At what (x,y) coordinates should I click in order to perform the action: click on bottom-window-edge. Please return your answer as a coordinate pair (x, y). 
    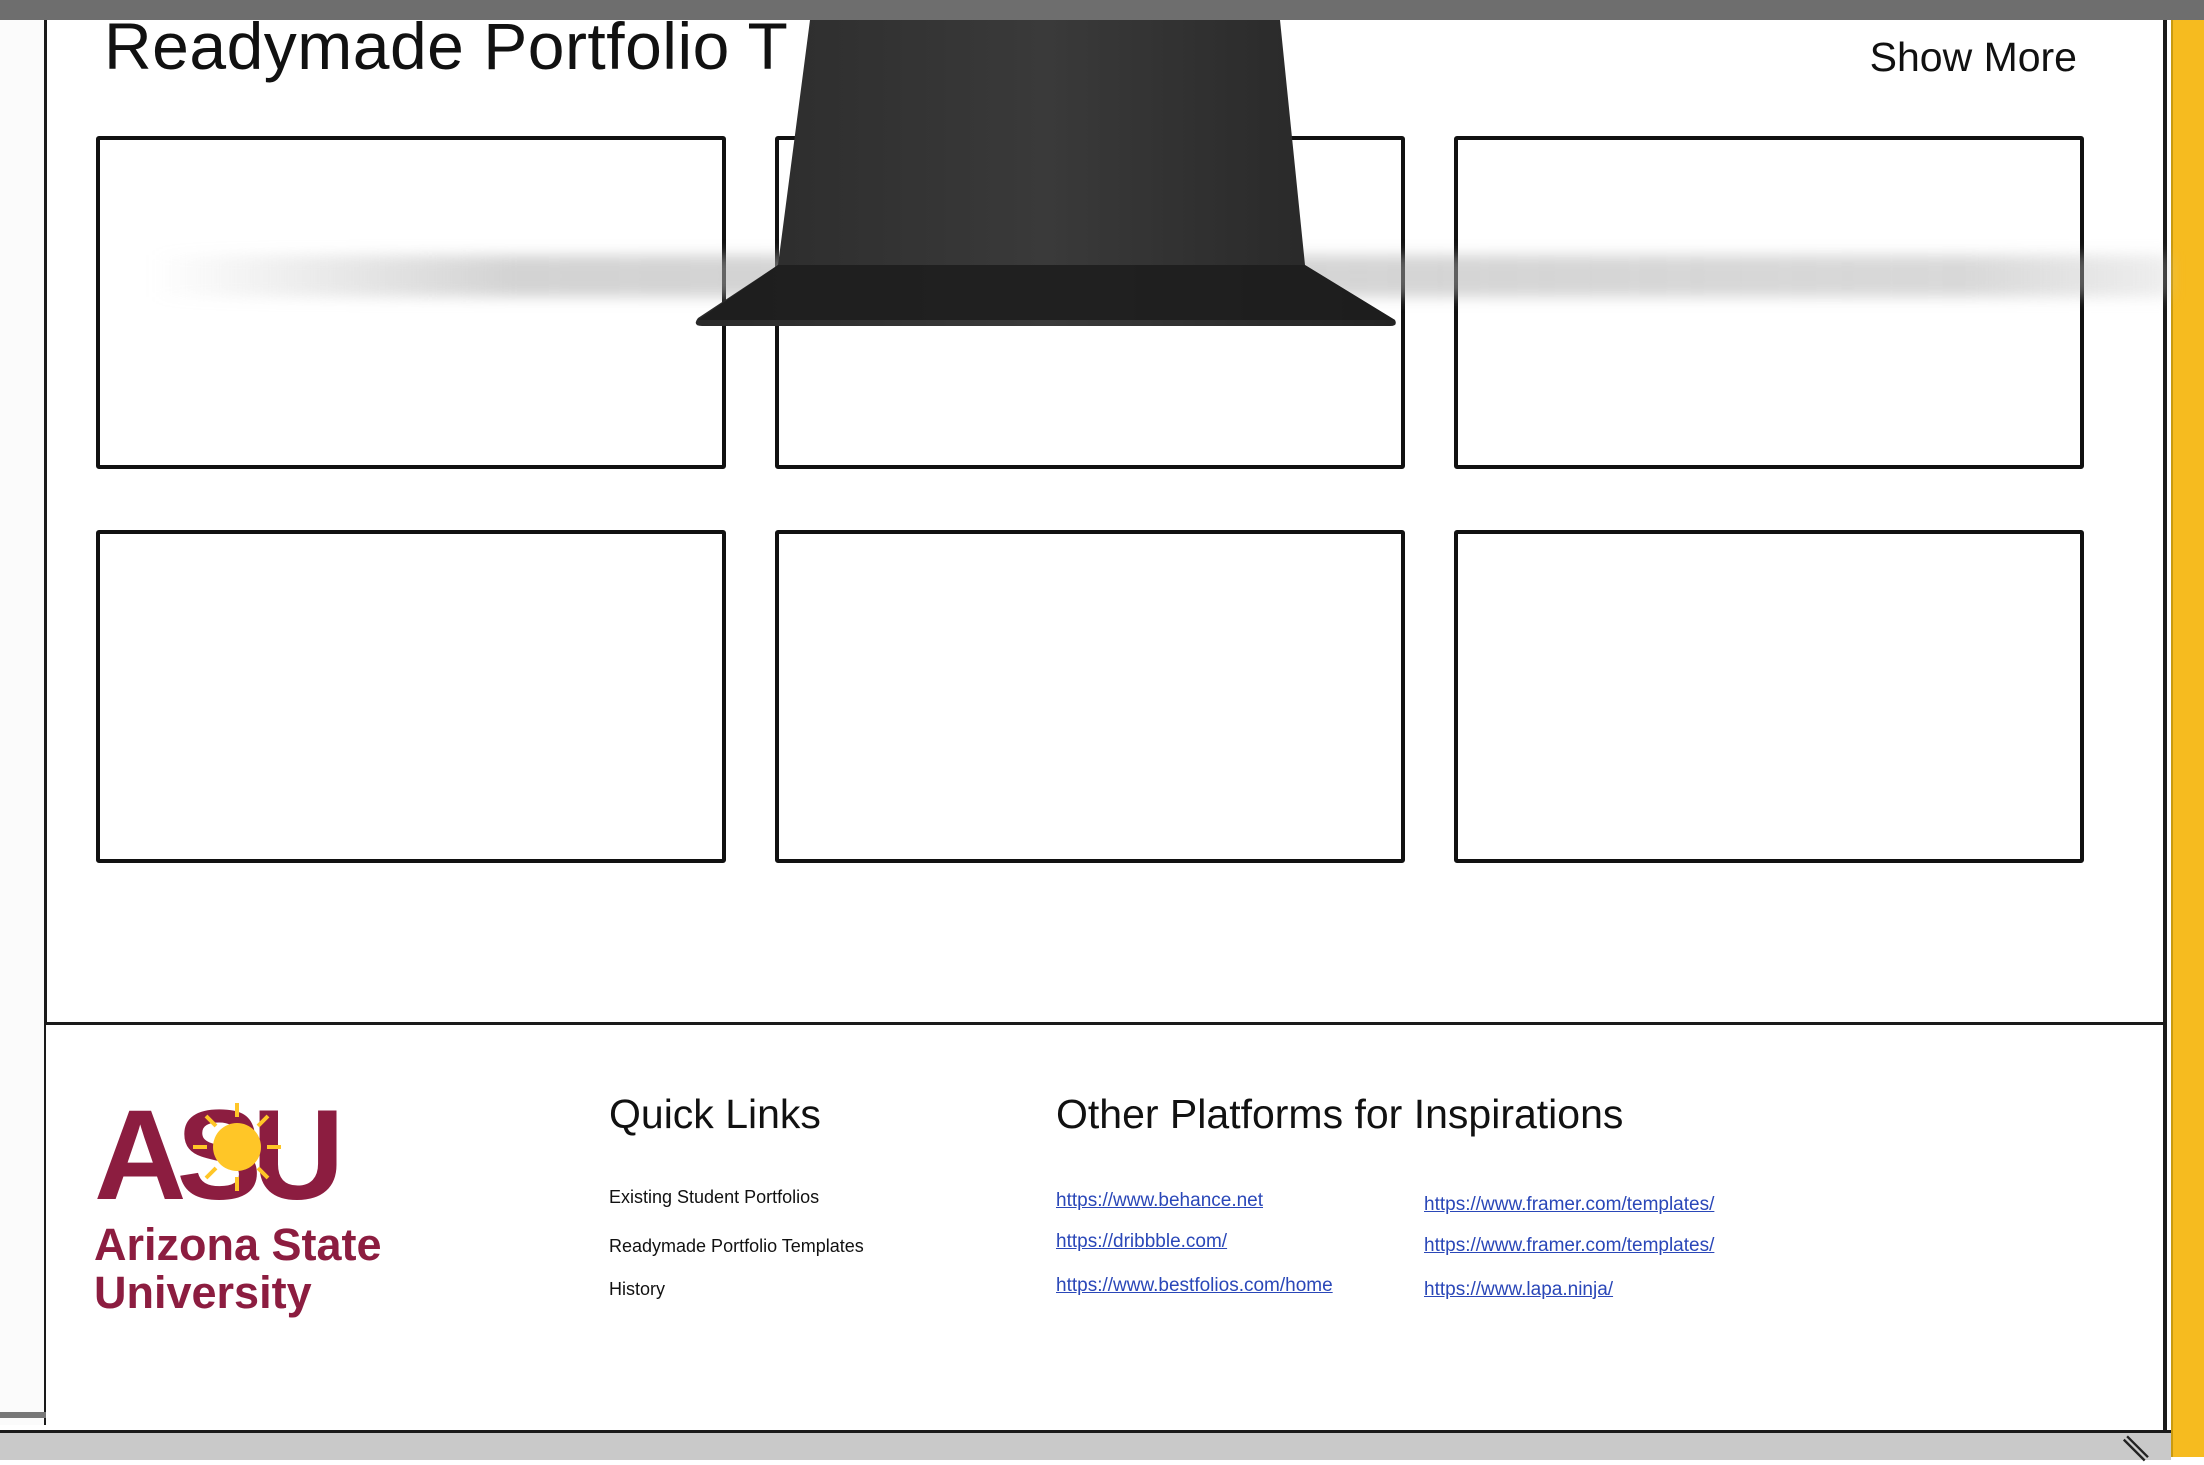
    Looking at the image, I should click on (1085, 1445).